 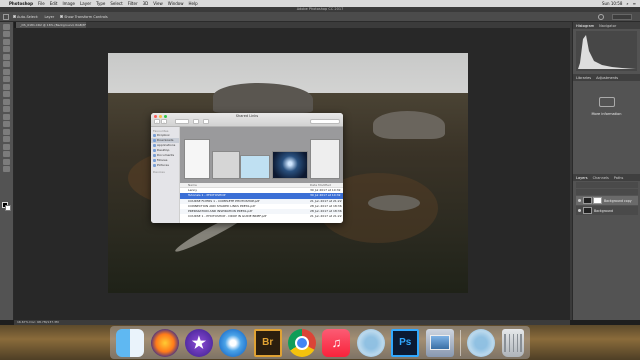 I want to click on library-info-link: More information, so click(x=606, y=114).